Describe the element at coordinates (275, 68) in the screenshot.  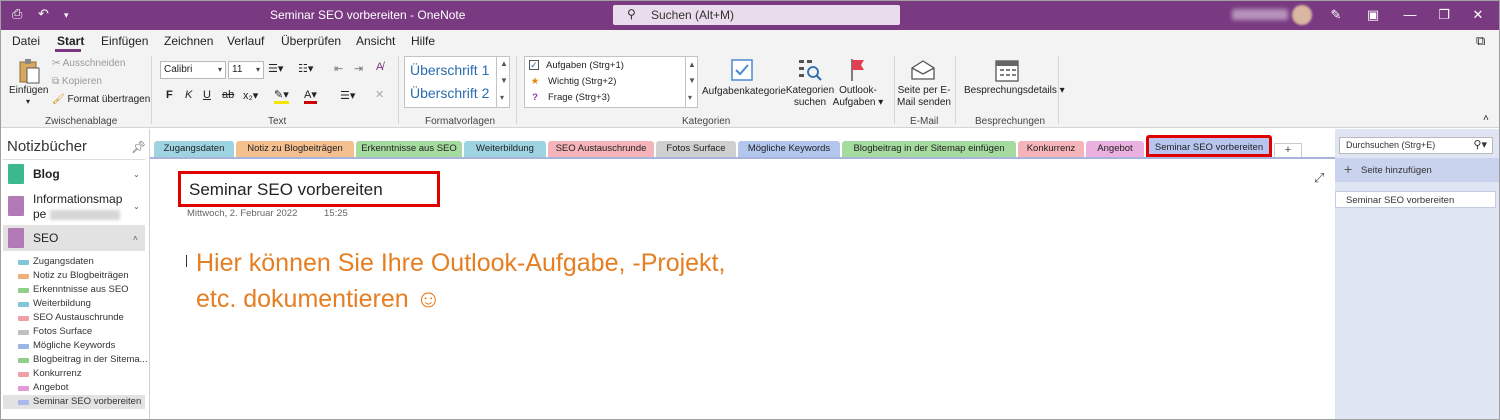
I see `bullets-icon: ☰▾` at that location.